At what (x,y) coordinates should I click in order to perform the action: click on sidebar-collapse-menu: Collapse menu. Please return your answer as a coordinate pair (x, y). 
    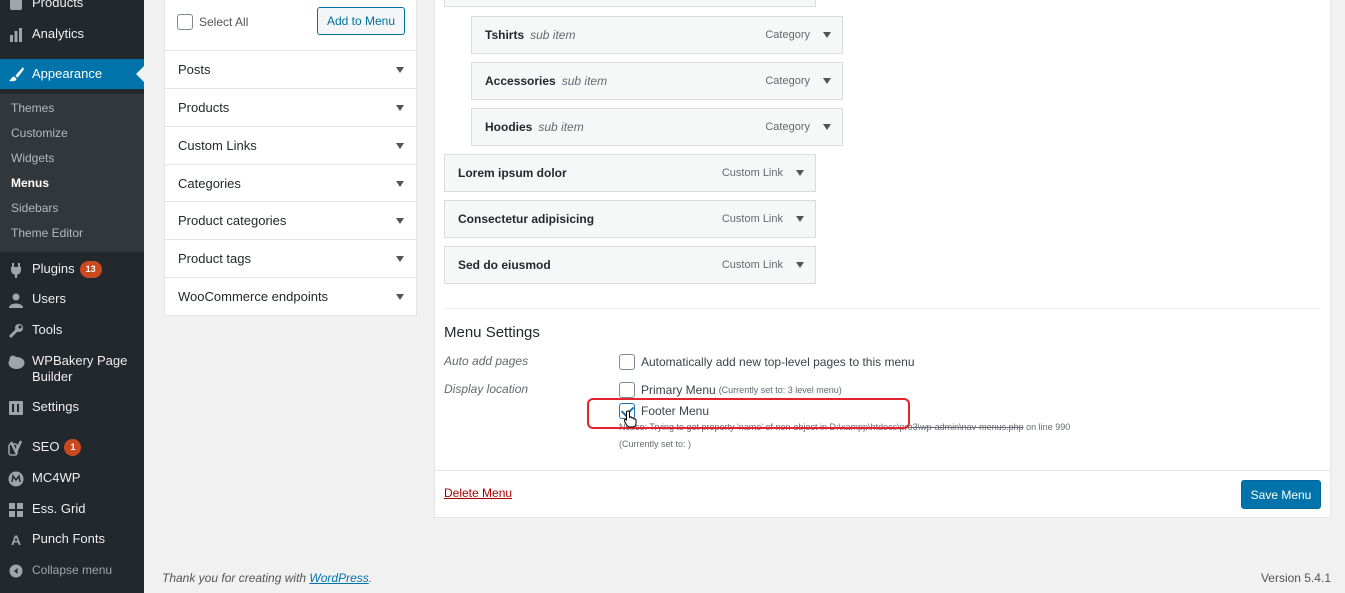
    Looking at the image, I should click on (72, 571).